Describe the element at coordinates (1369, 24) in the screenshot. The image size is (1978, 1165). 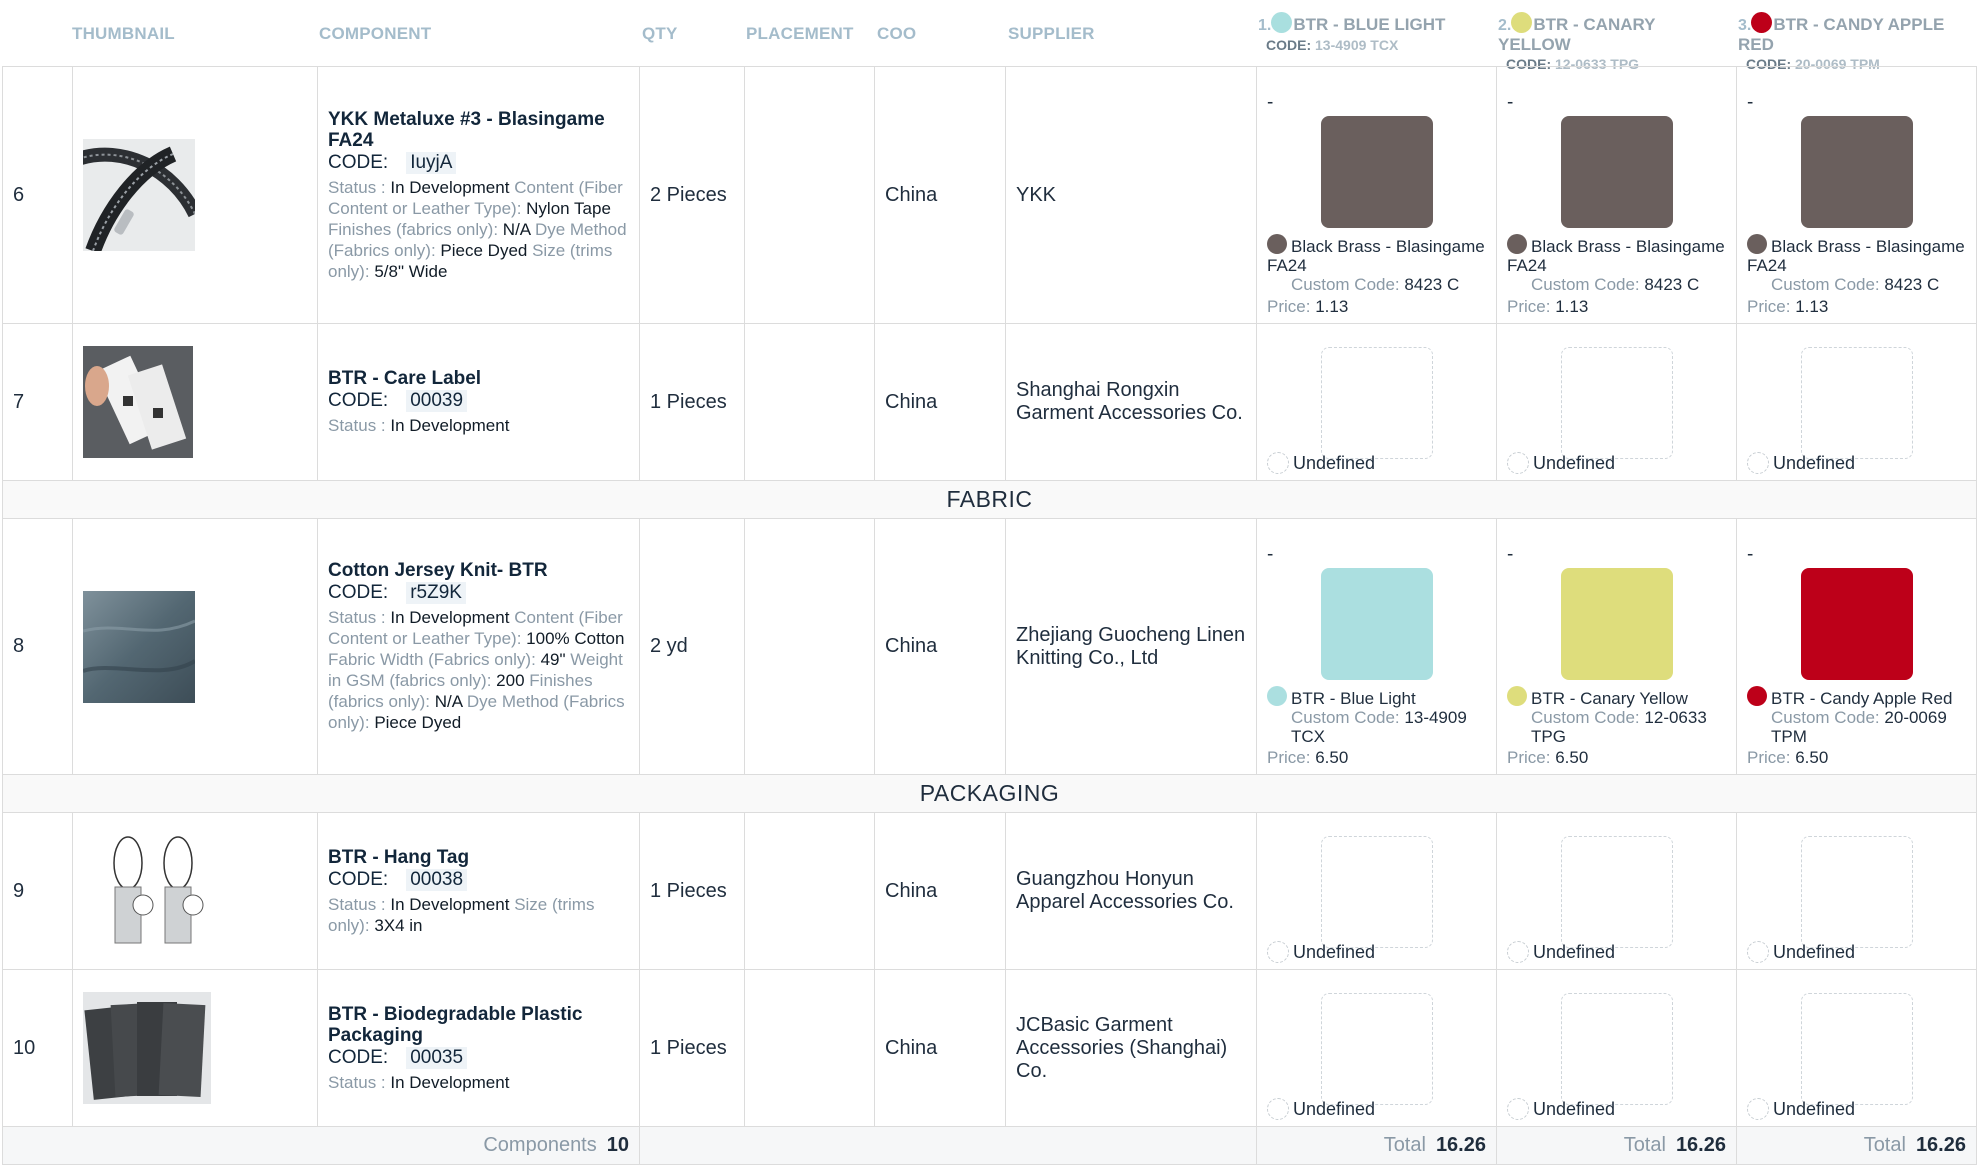
I see `color-header-name: BTR - BLUE LIGHT` at that location.